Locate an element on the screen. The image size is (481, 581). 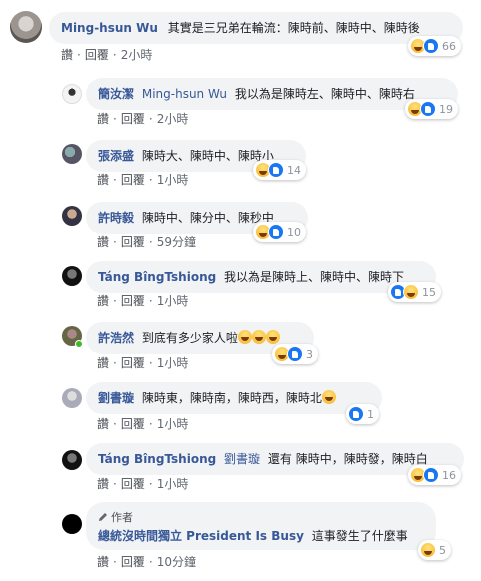
comment-bubble: Ming-hsun Wu 其實是三兄弟在輪流：陳時前、陳時中、陳時後 is located at coordinates (256, 28).